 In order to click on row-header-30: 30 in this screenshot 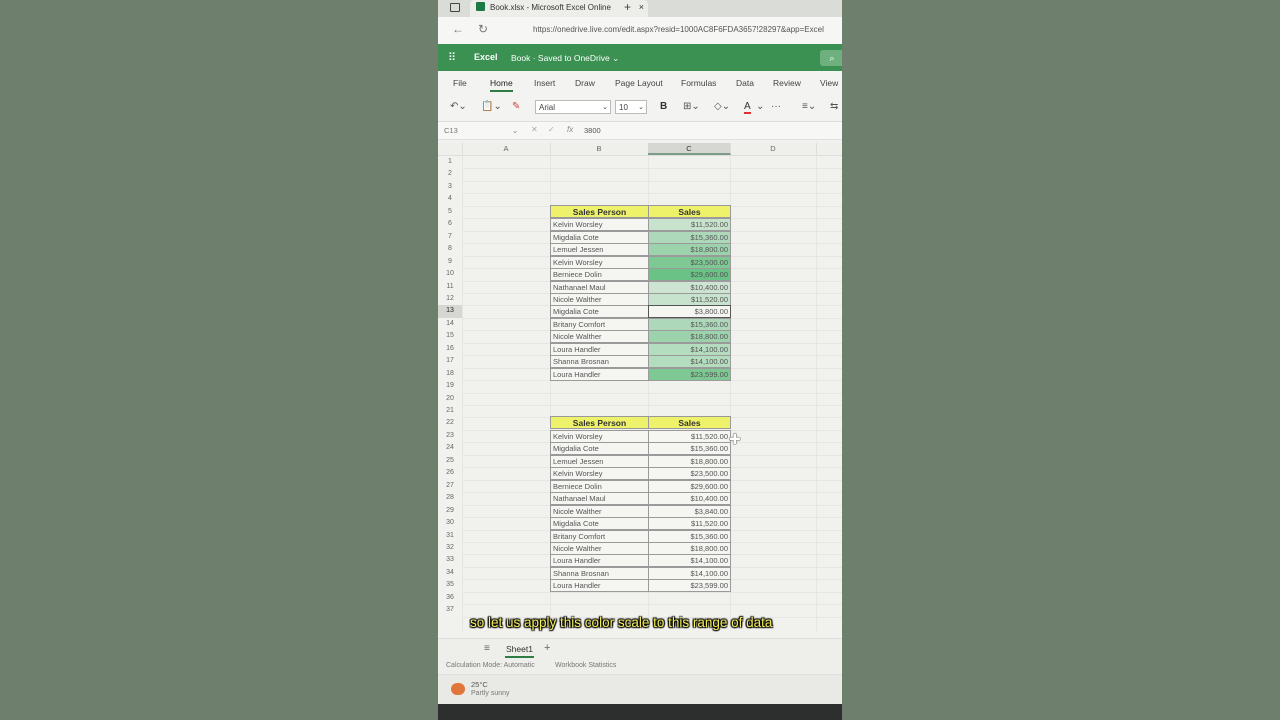, I will do `click(450, 523)`.